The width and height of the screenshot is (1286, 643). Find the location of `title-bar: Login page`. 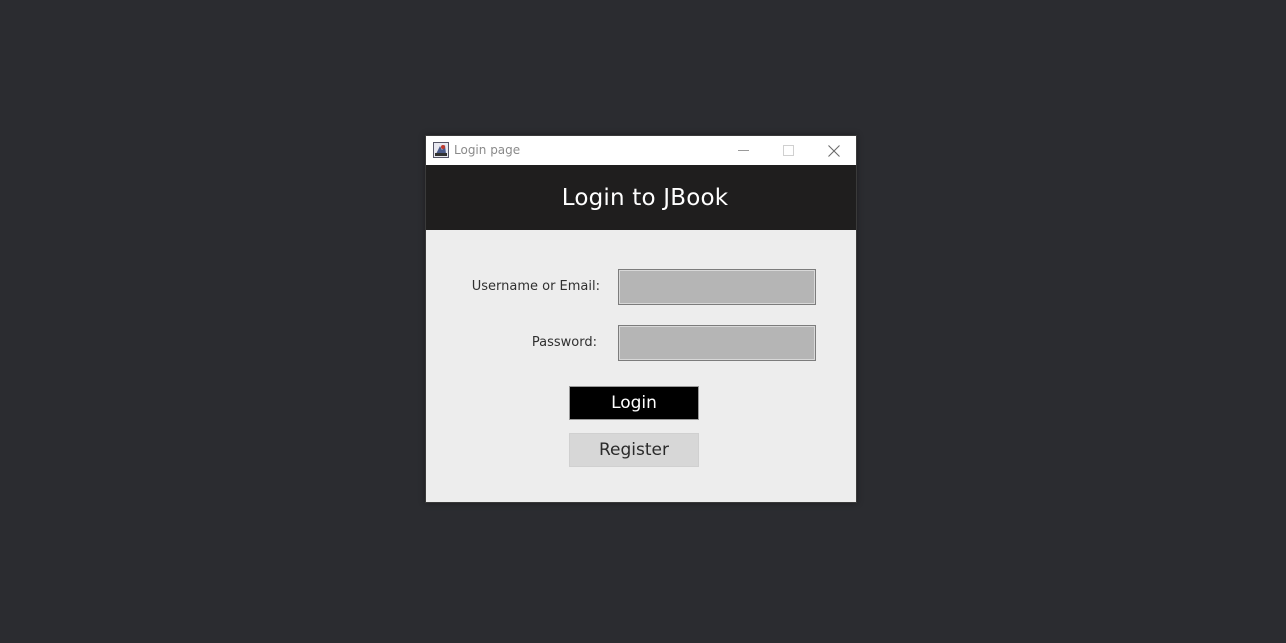

title-bar: Login page is located at coordinates (641, 150).